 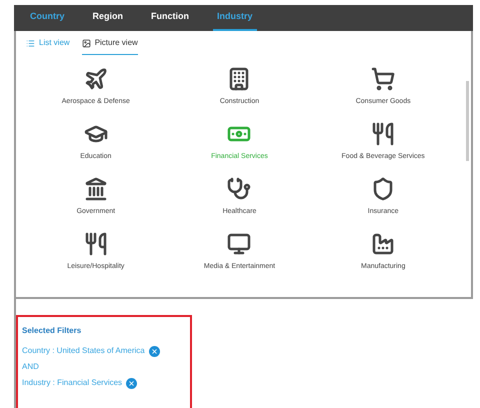 What do you see at coordinates (239, 244) in the screenshot?
I see `monitor-icon` at bounding box center [239, 244].